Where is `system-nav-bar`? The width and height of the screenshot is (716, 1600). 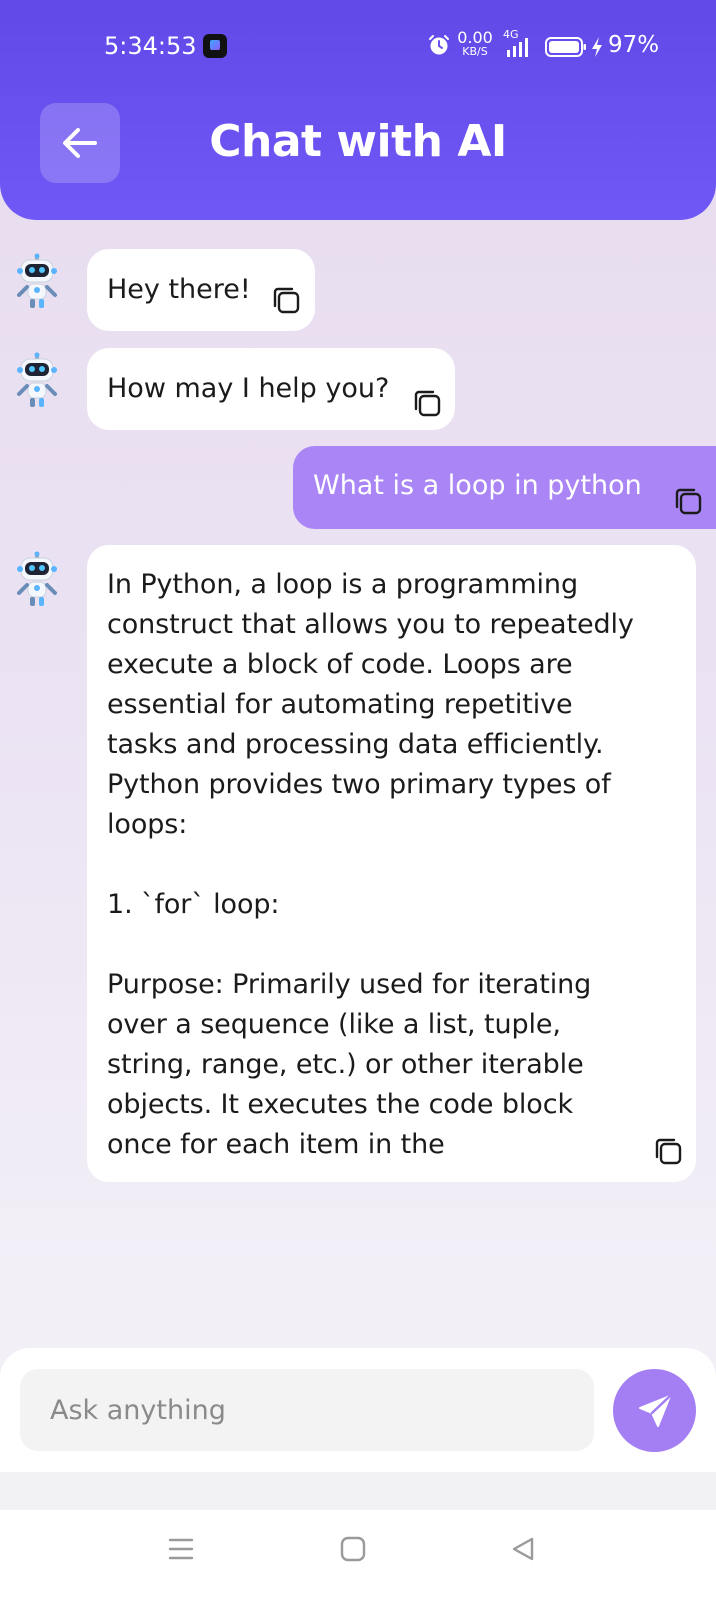 system-nav-bar is located at coordinates (358, 1555).